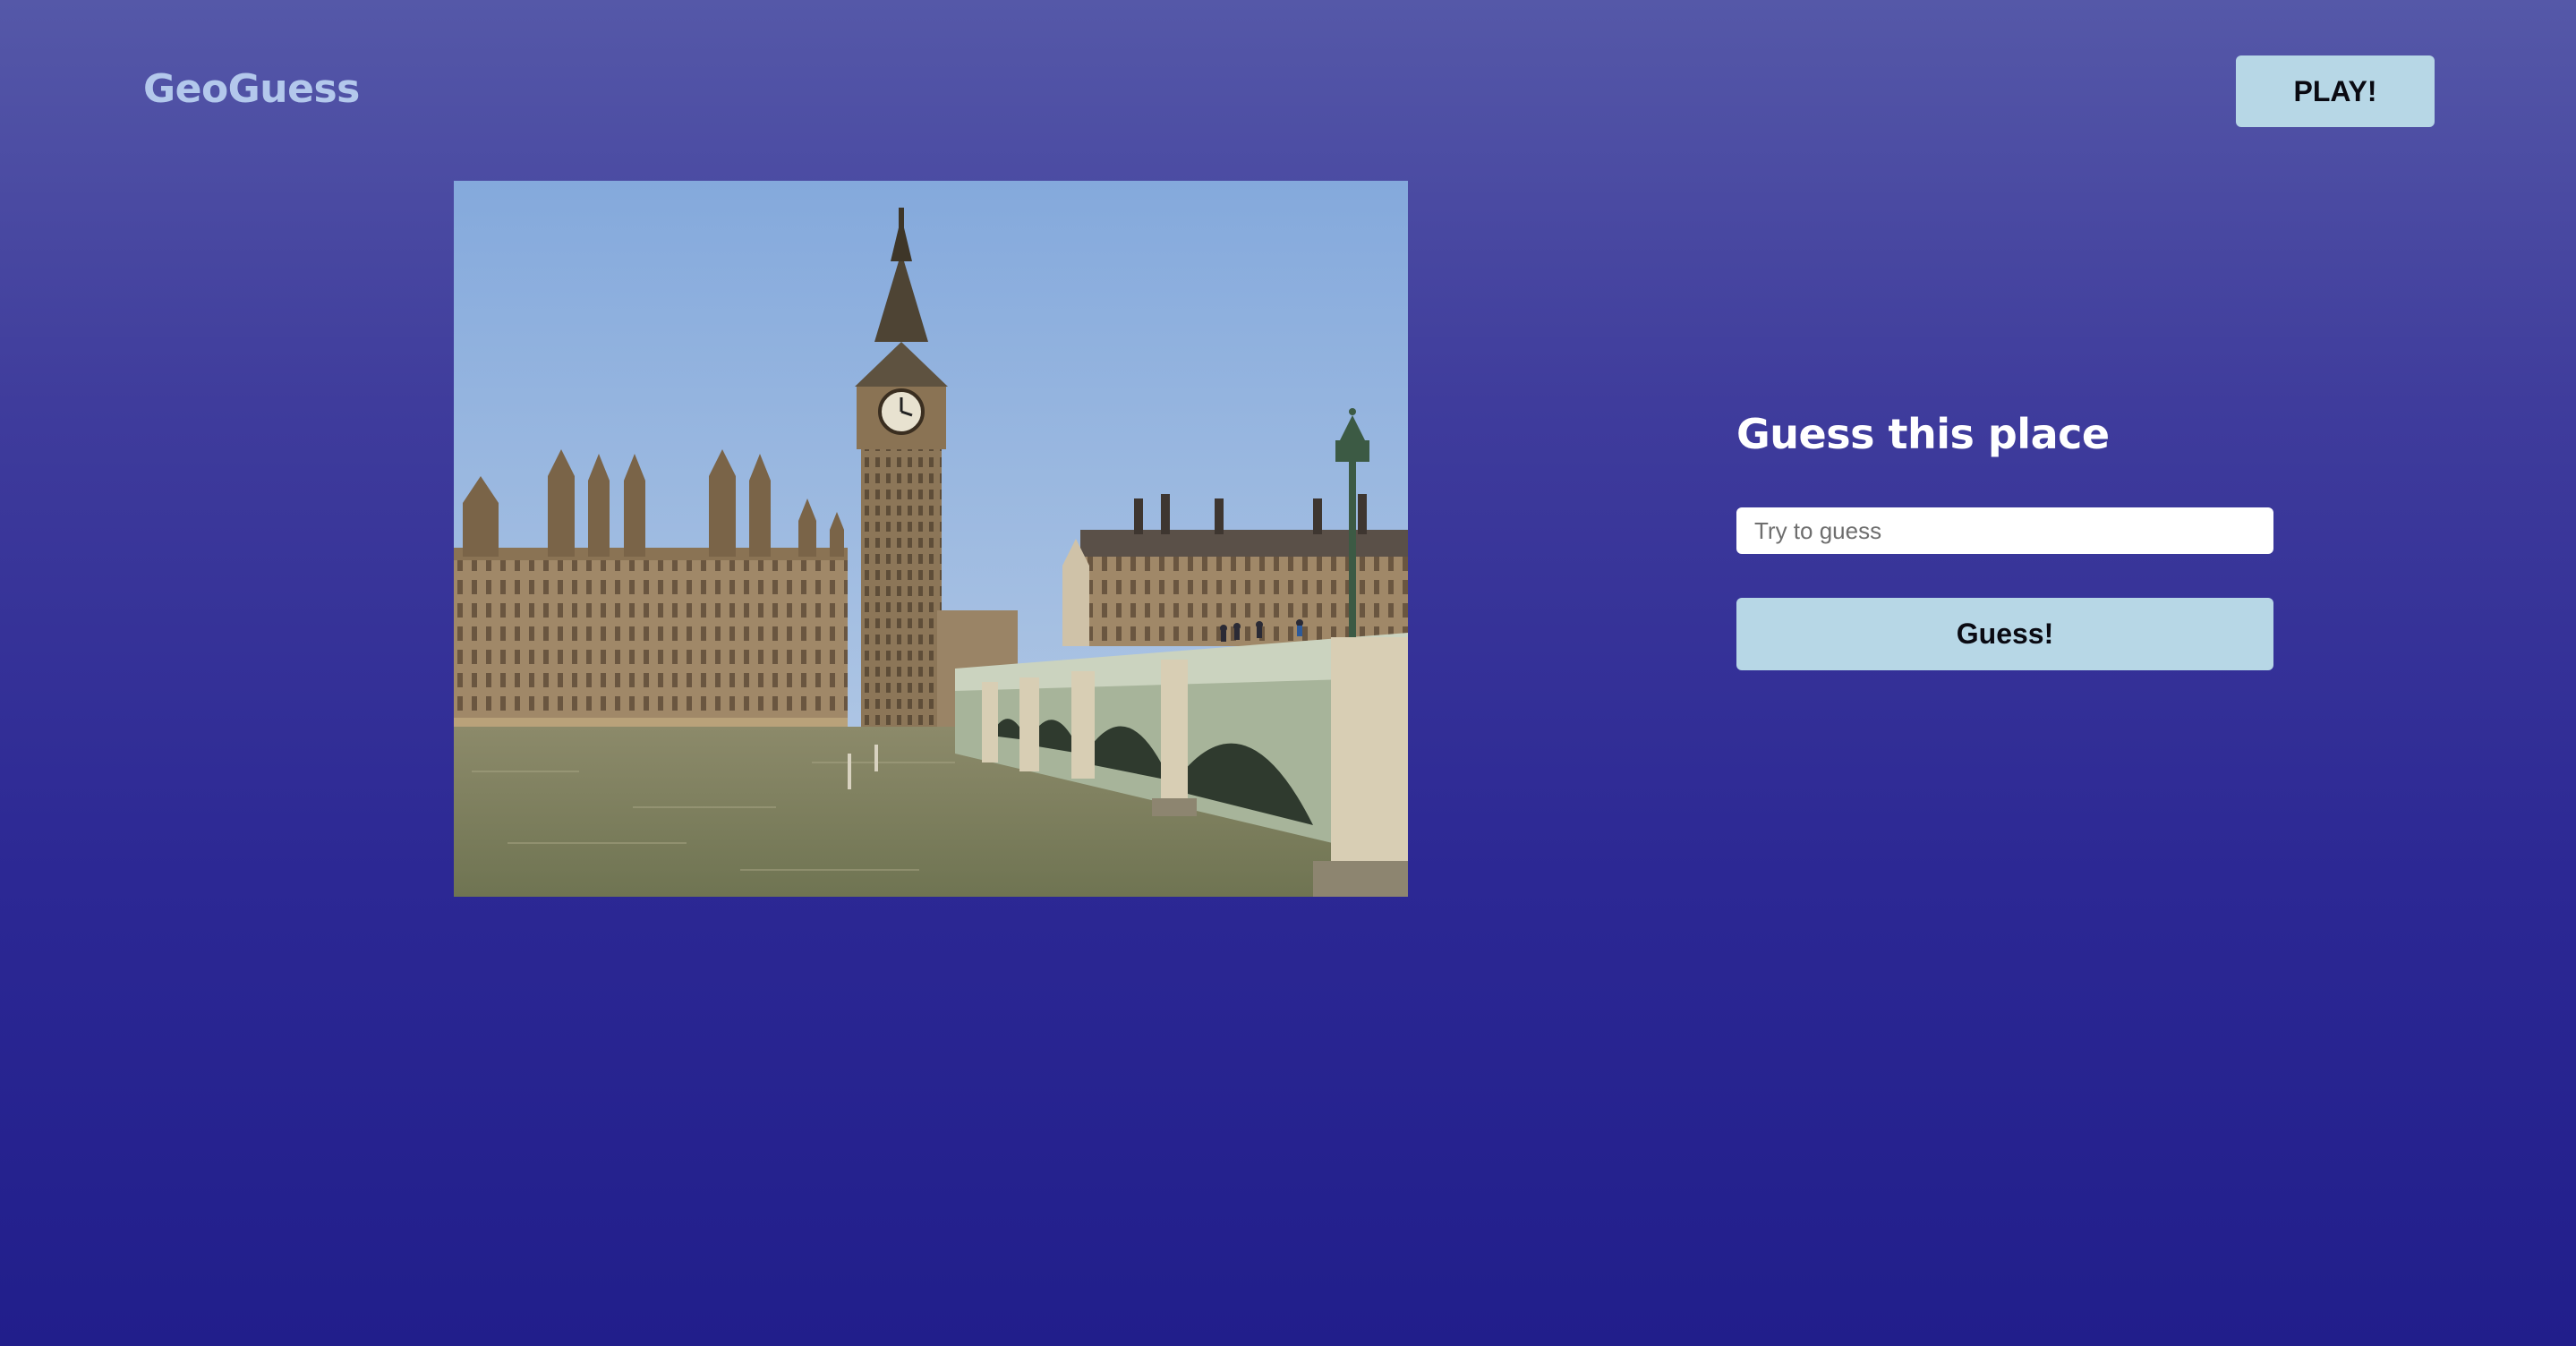  What do you see at coordinates (2335, 91) in the screenshot?
I see `play-button: PLAY!` at bounding box center [2335, 91].